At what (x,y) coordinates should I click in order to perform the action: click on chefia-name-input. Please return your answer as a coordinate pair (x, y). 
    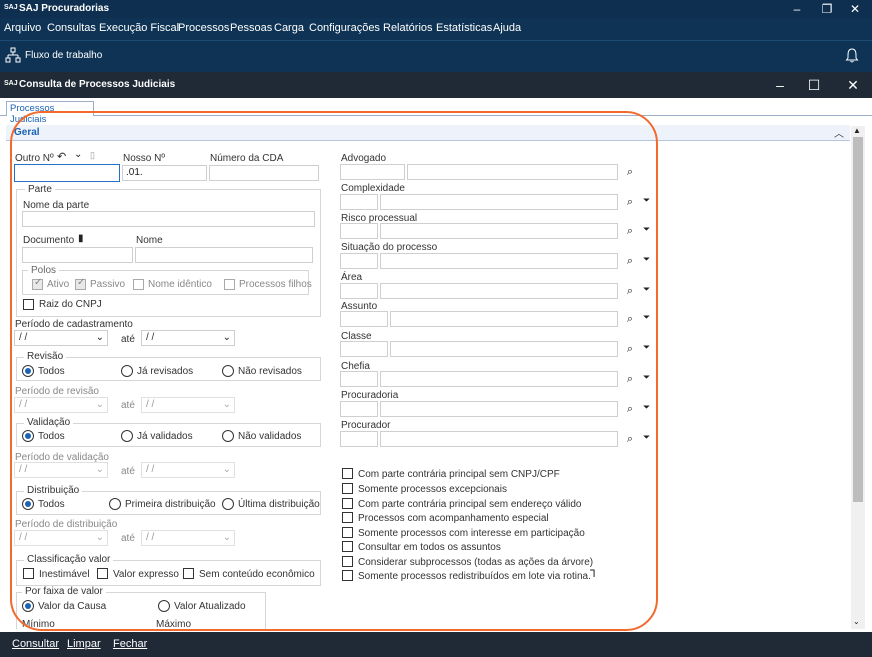
    Looking at the image, I should click on (499, 379).